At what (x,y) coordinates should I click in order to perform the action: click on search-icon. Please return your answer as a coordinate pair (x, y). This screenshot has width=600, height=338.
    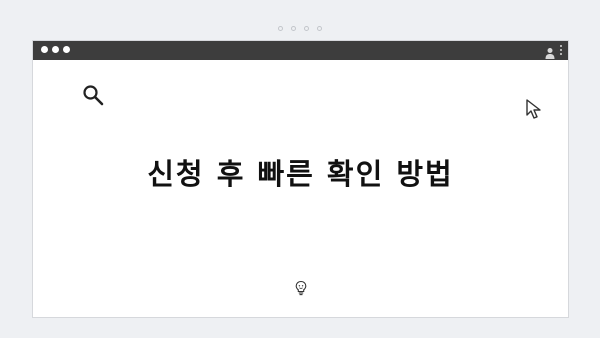
    Looking at the image, I should click on (93, 95).